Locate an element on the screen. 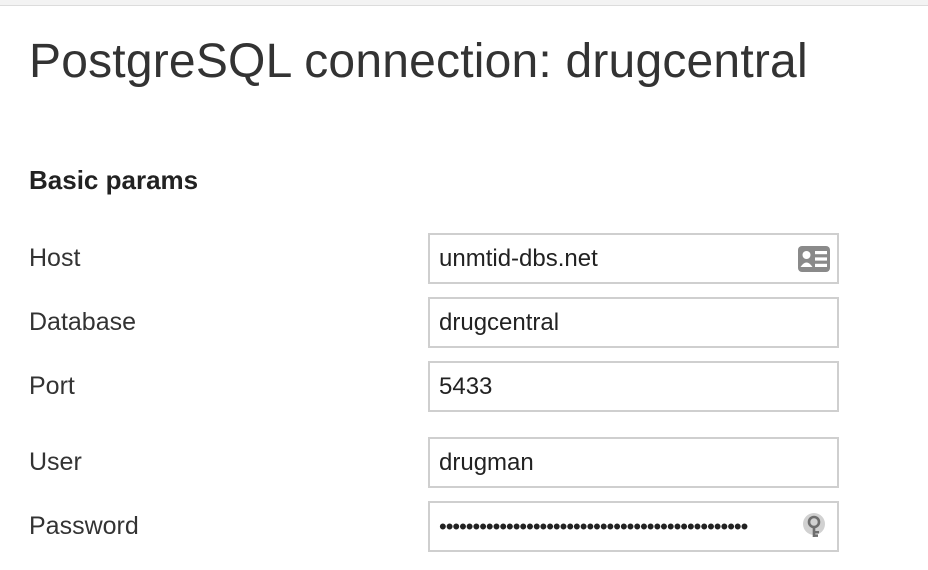 The width and height of the screenshot is (928, 570). database-label: Database is located at coordinates (83, 322).